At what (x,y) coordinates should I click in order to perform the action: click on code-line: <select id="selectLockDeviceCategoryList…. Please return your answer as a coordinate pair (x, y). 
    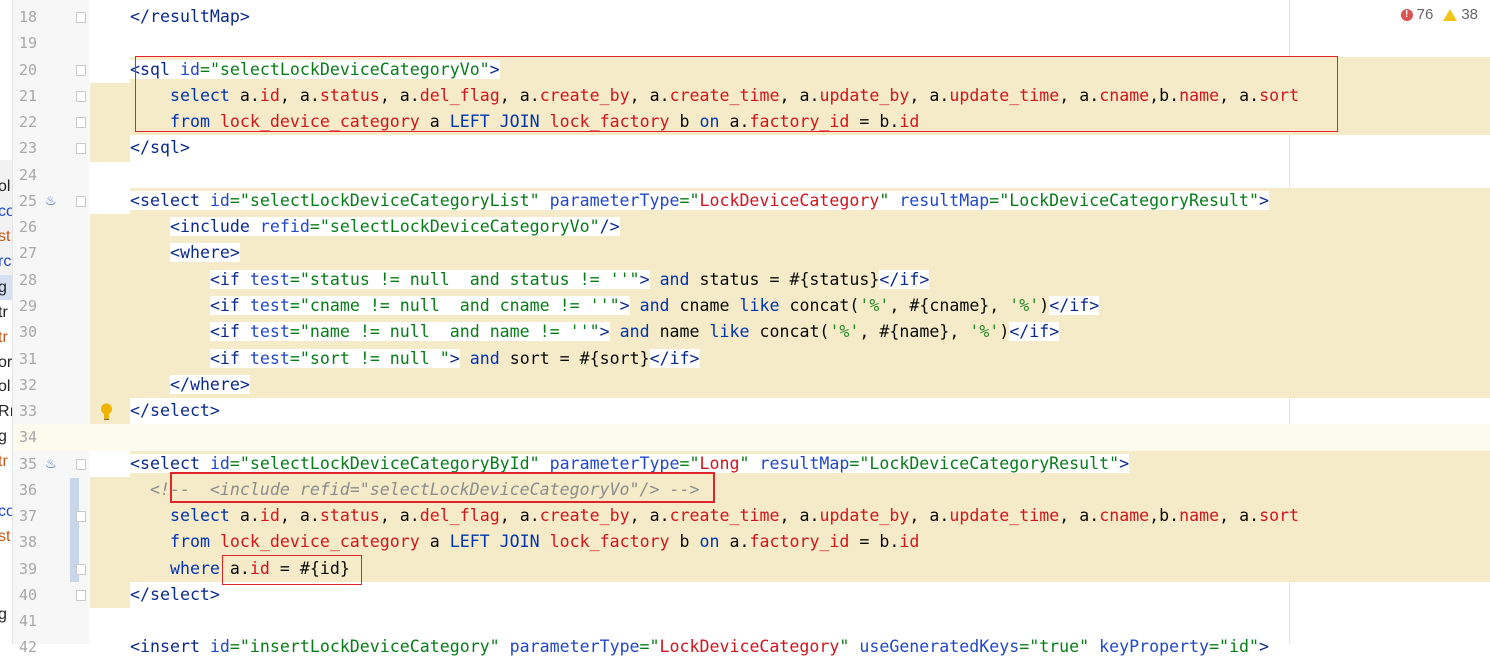
    Looking at the image, I should click on (790, 201).